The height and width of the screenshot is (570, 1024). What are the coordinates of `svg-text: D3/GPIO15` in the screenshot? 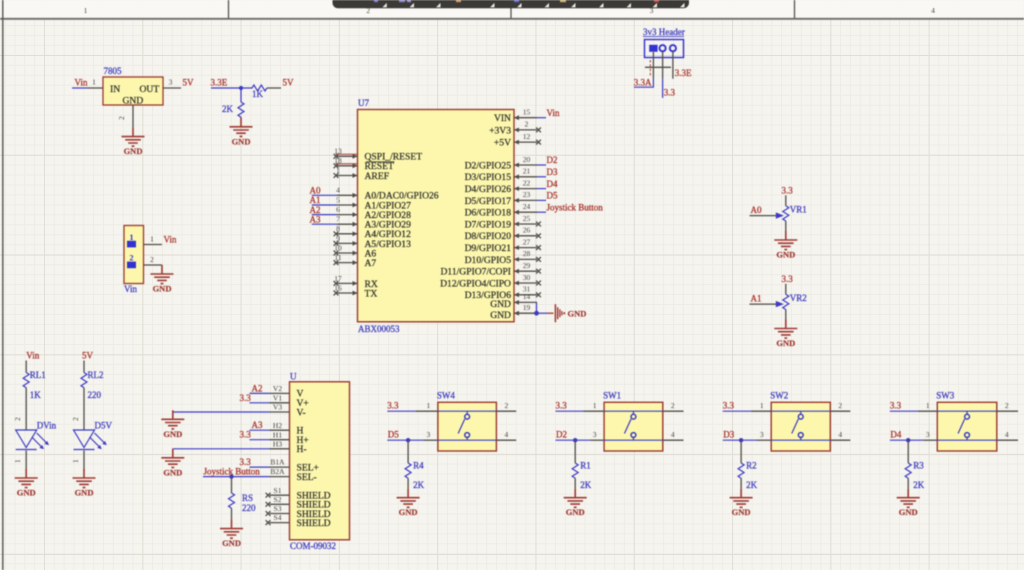 It's located at (488, 177).